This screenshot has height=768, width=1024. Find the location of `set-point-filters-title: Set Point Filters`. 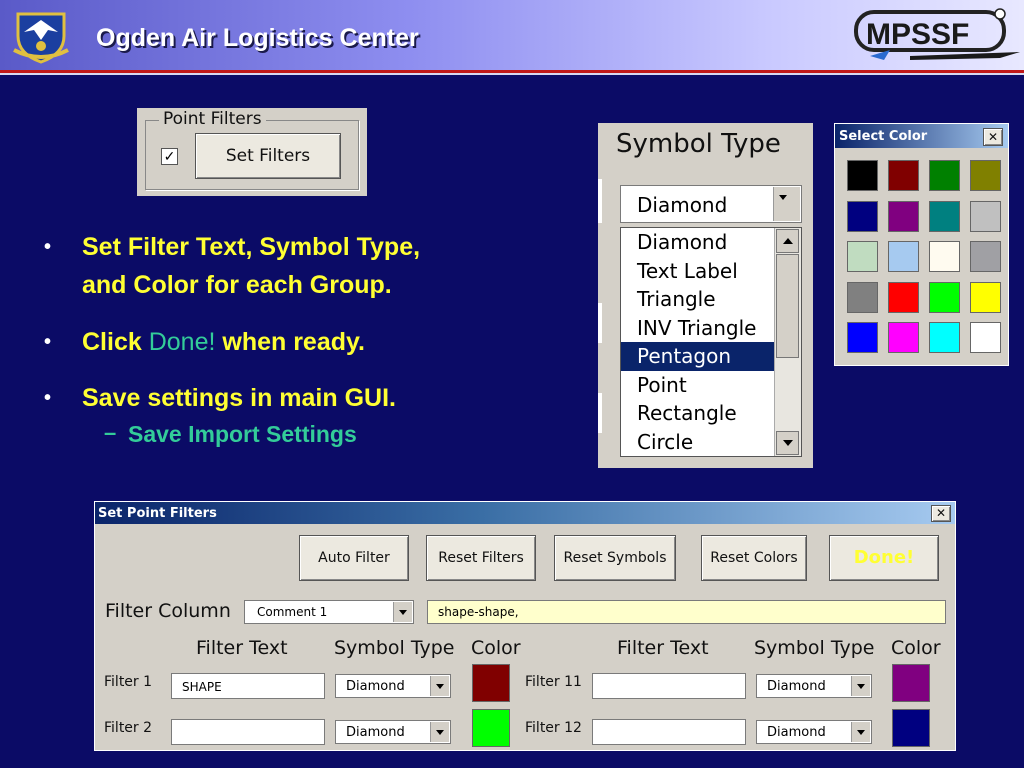

set-point-filters-title: Set Point Filters is located at coordinates (157, 513).